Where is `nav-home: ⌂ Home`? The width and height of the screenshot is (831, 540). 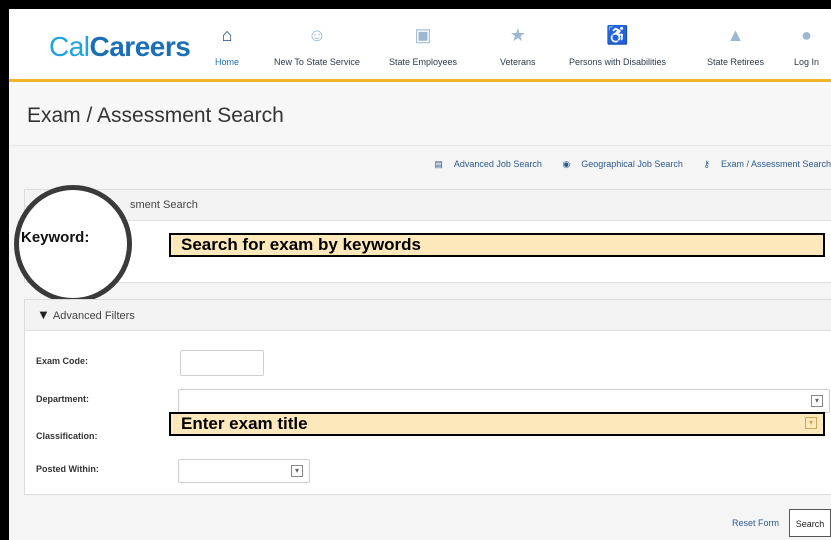 nav-home: ⌂ Home is located at coordinates (227, 45).